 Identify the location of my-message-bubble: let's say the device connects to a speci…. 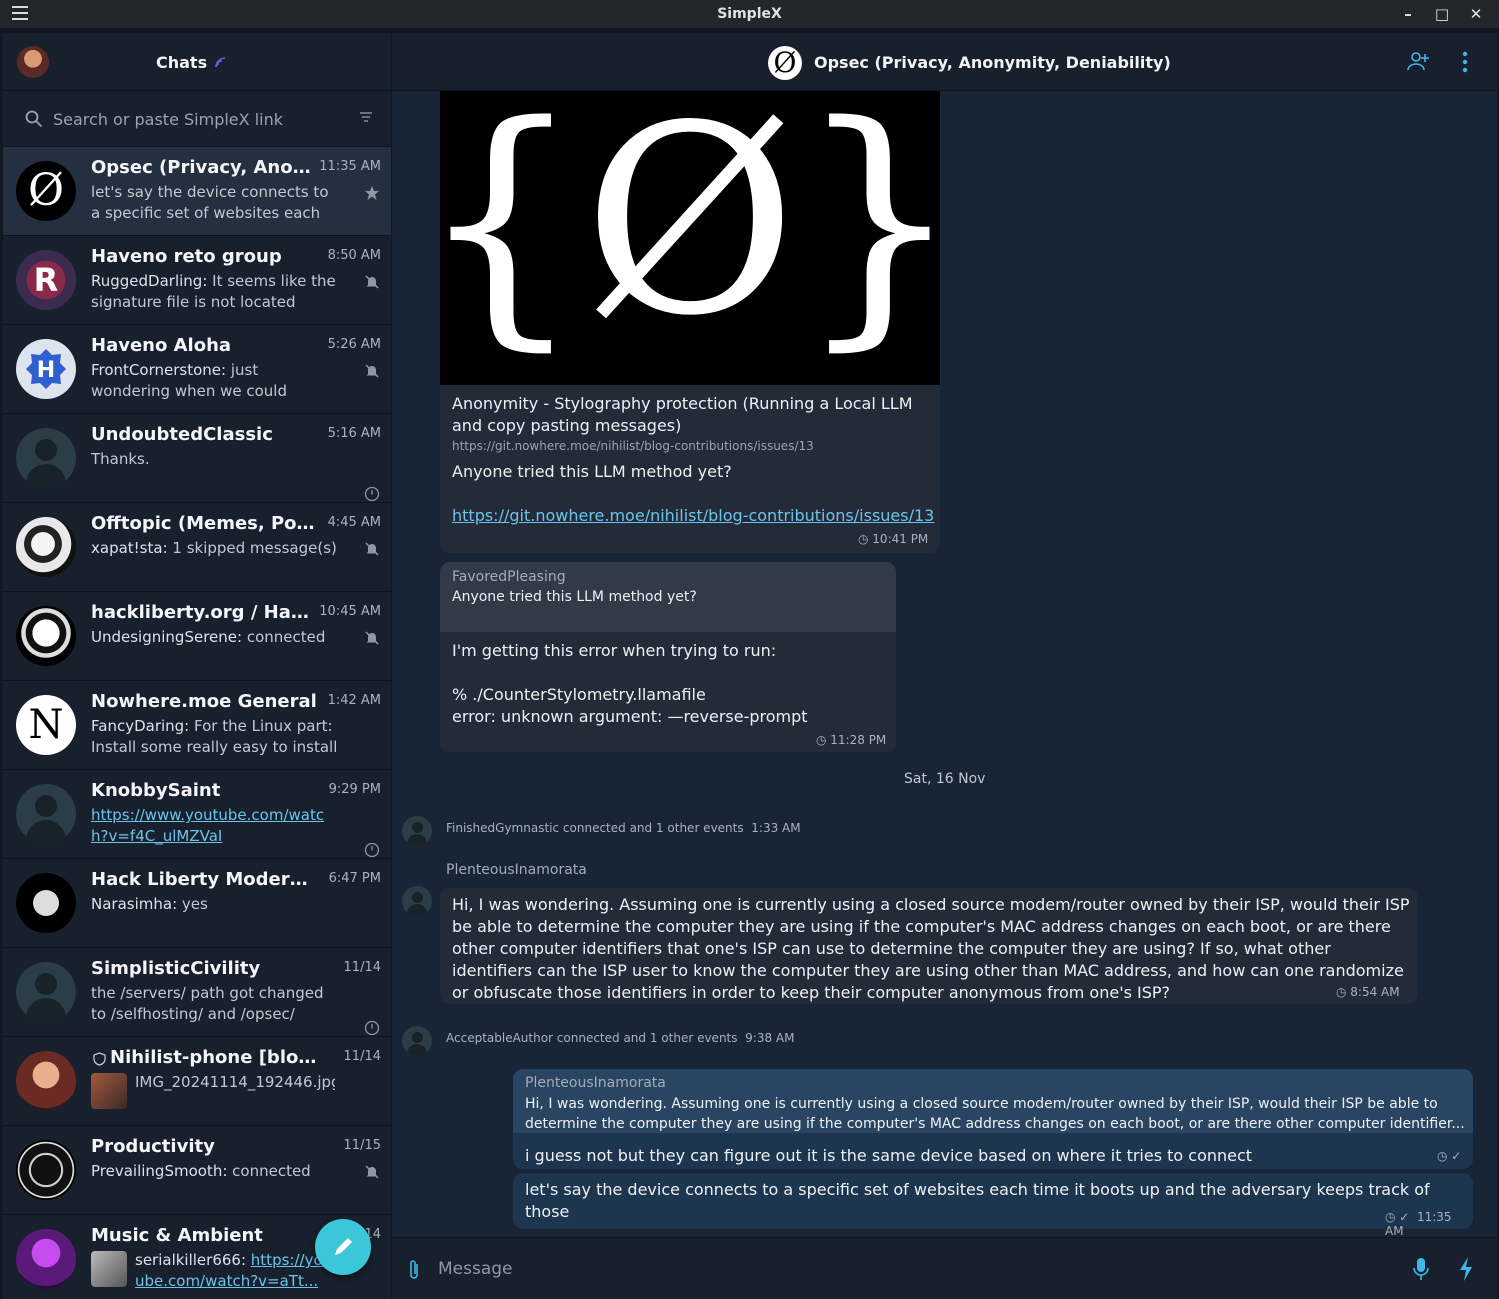
(993, 1205).